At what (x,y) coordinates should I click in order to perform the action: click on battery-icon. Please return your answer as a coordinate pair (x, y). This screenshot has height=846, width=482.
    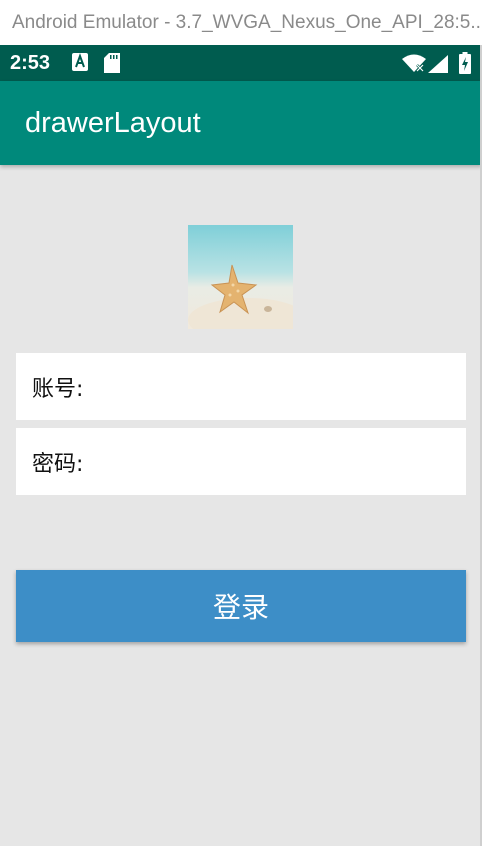
    Looking at the image, I should click on (465, 65).